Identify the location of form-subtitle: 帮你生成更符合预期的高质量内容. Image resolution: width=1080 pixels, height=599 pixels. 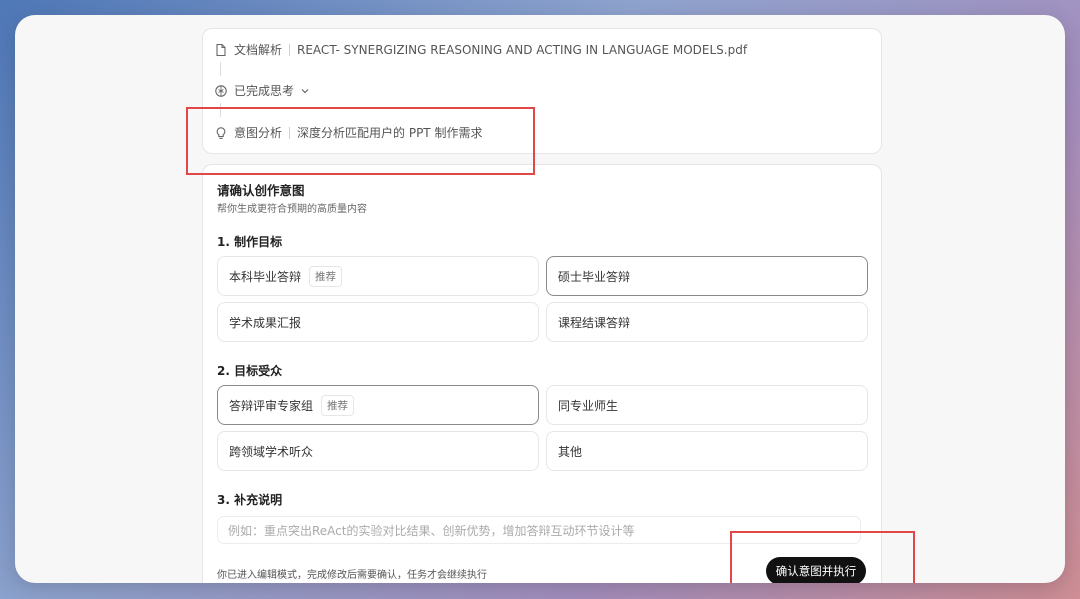
(292, 209).